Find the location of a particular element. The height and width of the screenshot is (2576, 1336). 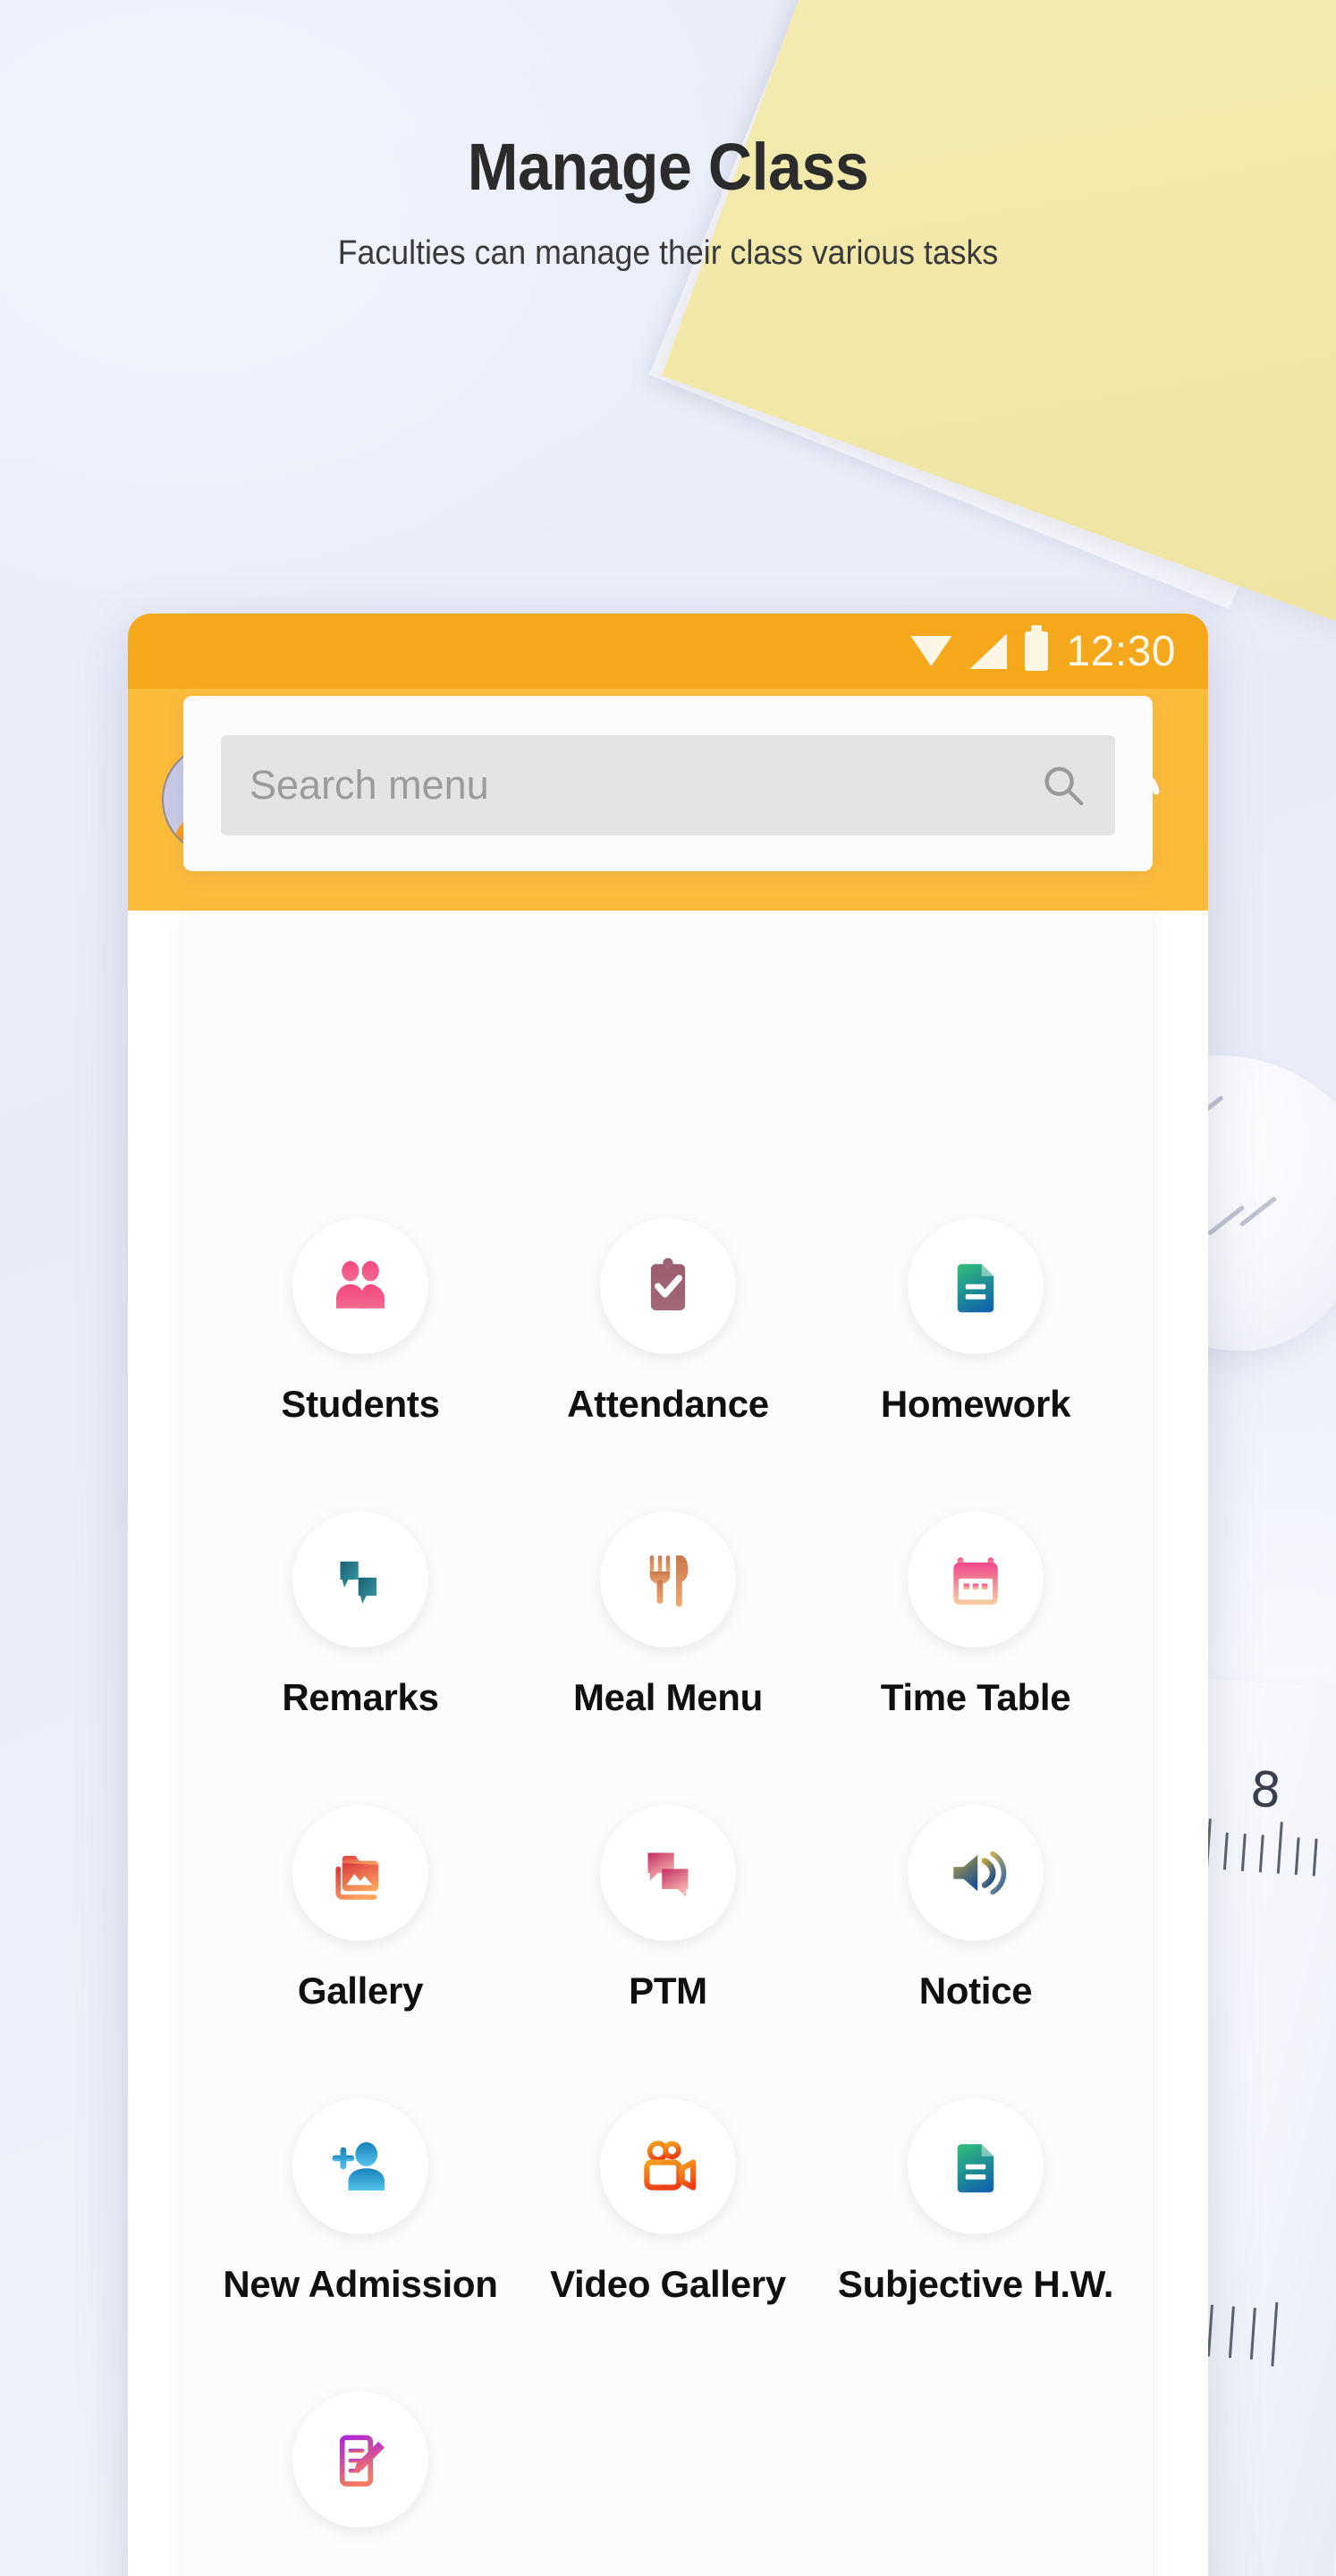

menu-item-ptm: PTM is located at coordinates (668, 1908).